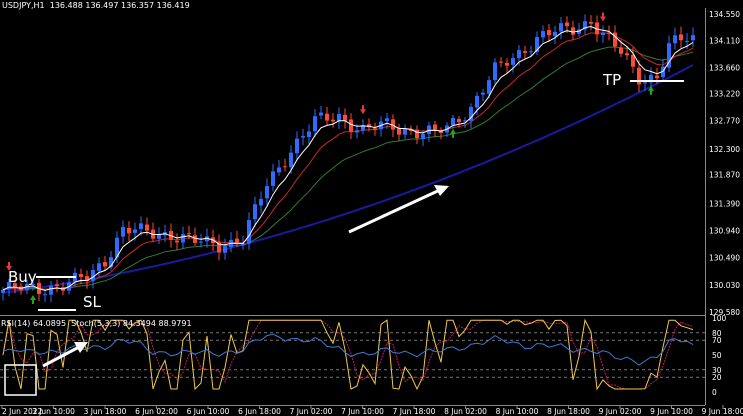 Image resolution: width=743 pixels, height=416 pixels. I want to click on indicator-tick-label: 0, so click(714, 392).